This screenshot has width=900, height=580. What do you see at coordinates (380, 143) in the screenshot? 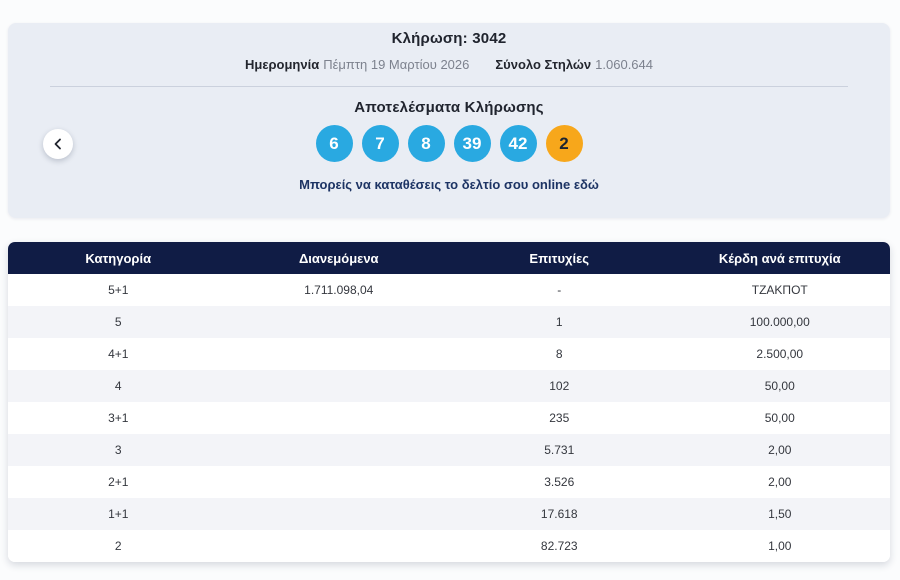
I see `number-ball: 7` at bounding box center [380, 143].